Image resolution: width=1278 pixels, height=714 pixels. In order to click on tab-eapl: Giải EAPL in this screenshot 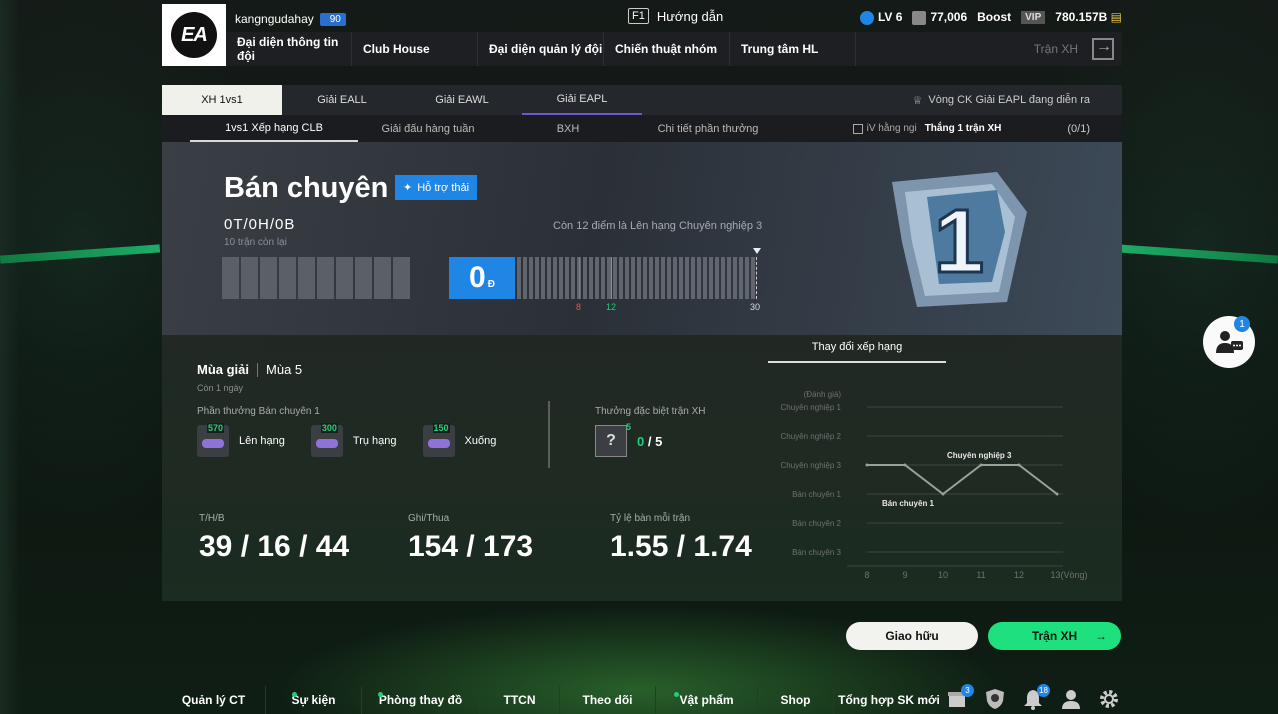, I will do `click(582, 100)`.